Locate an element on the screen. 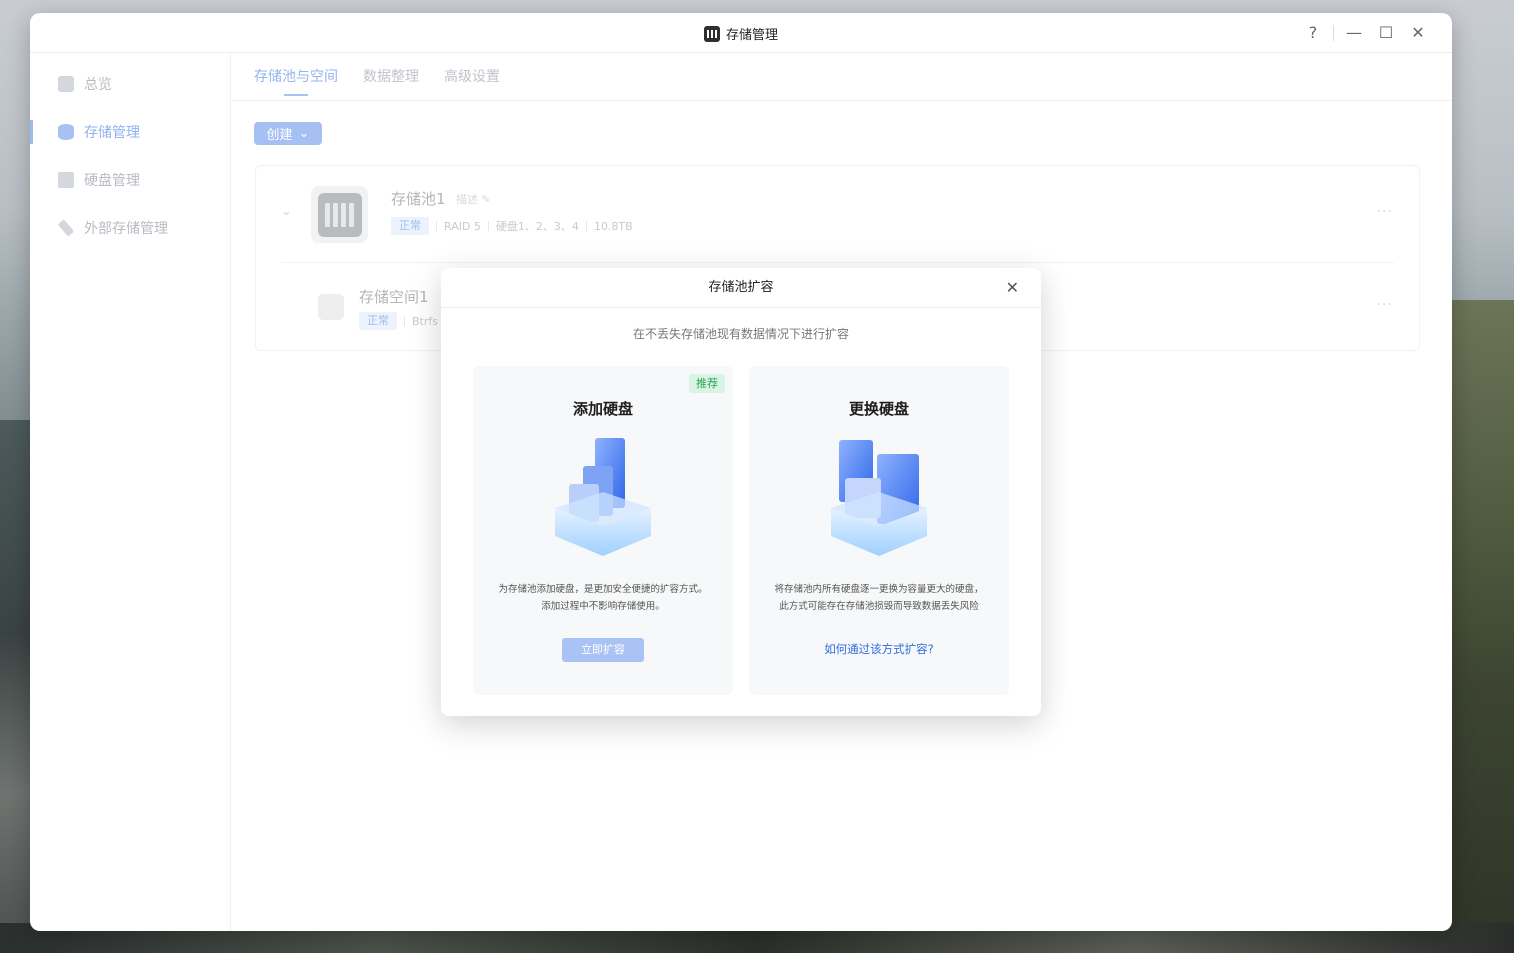 The height and width of the screenshot is (953, 1514). dialog-subtitle: 在不丢失存储池现有数据情况下进行扩容 is located at coordinates (740, 334).